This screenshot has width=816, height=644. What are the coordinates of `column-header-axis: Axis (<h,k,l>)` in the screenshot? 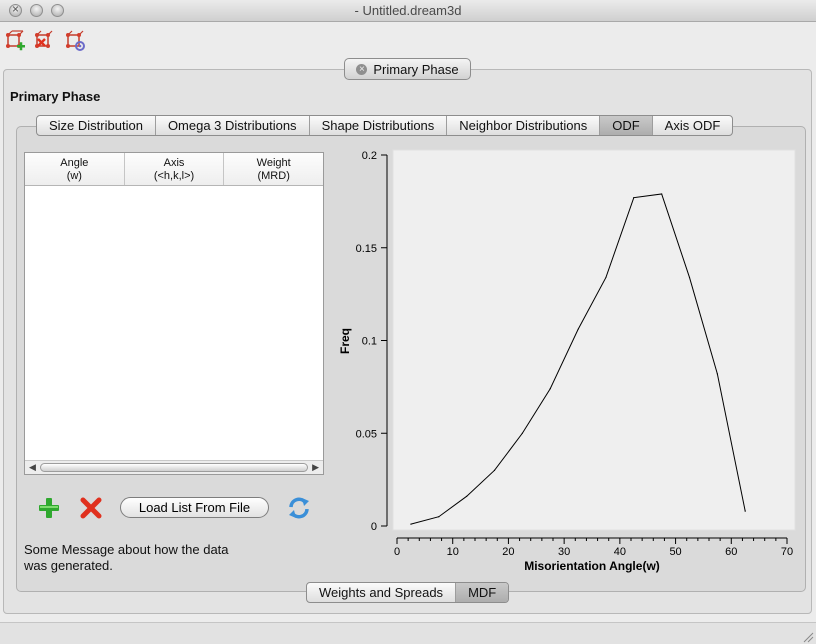 It's located at (175, 169).